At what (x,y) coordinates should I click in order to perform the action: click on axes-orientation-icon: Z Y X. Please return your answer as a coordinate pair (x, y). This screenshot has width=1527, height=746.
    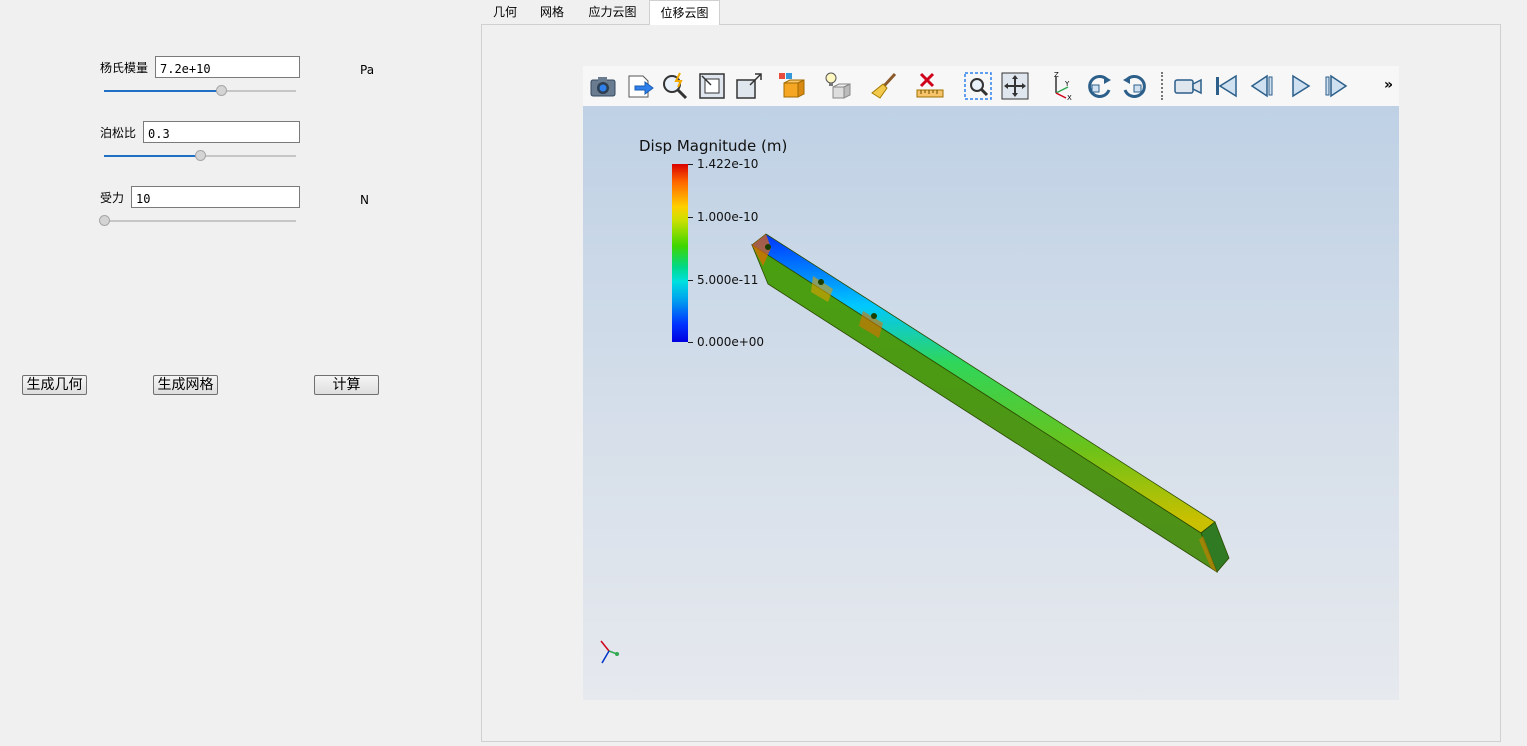
    Looking at the image, I should click on (1061, 86).